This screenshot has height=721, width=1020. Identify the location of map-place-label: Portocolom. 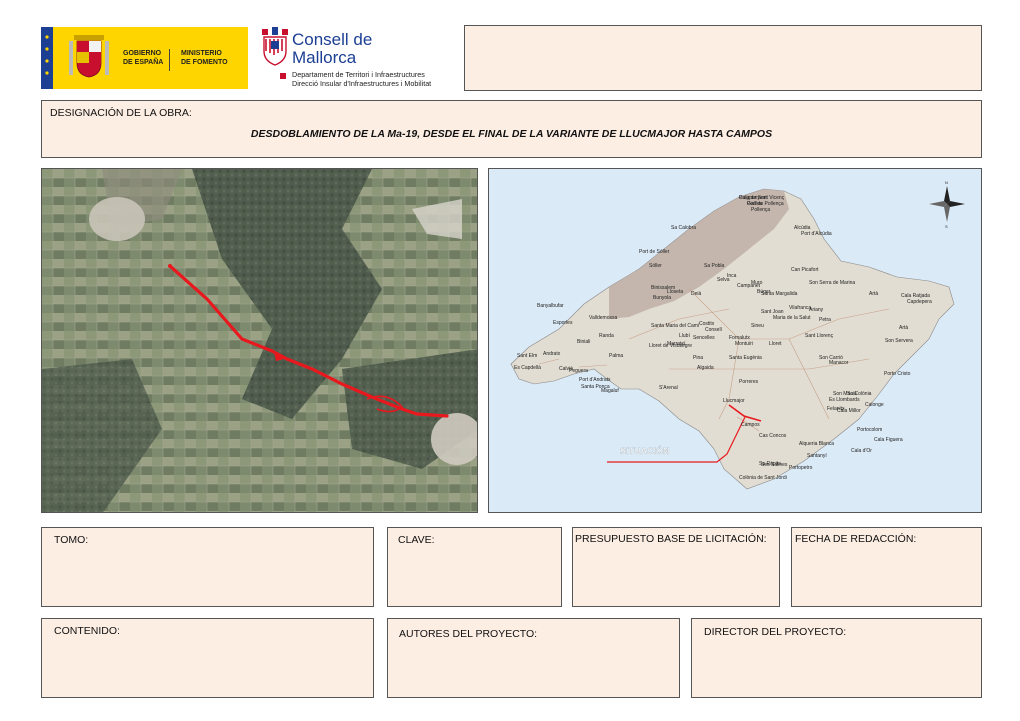
(869, 430).